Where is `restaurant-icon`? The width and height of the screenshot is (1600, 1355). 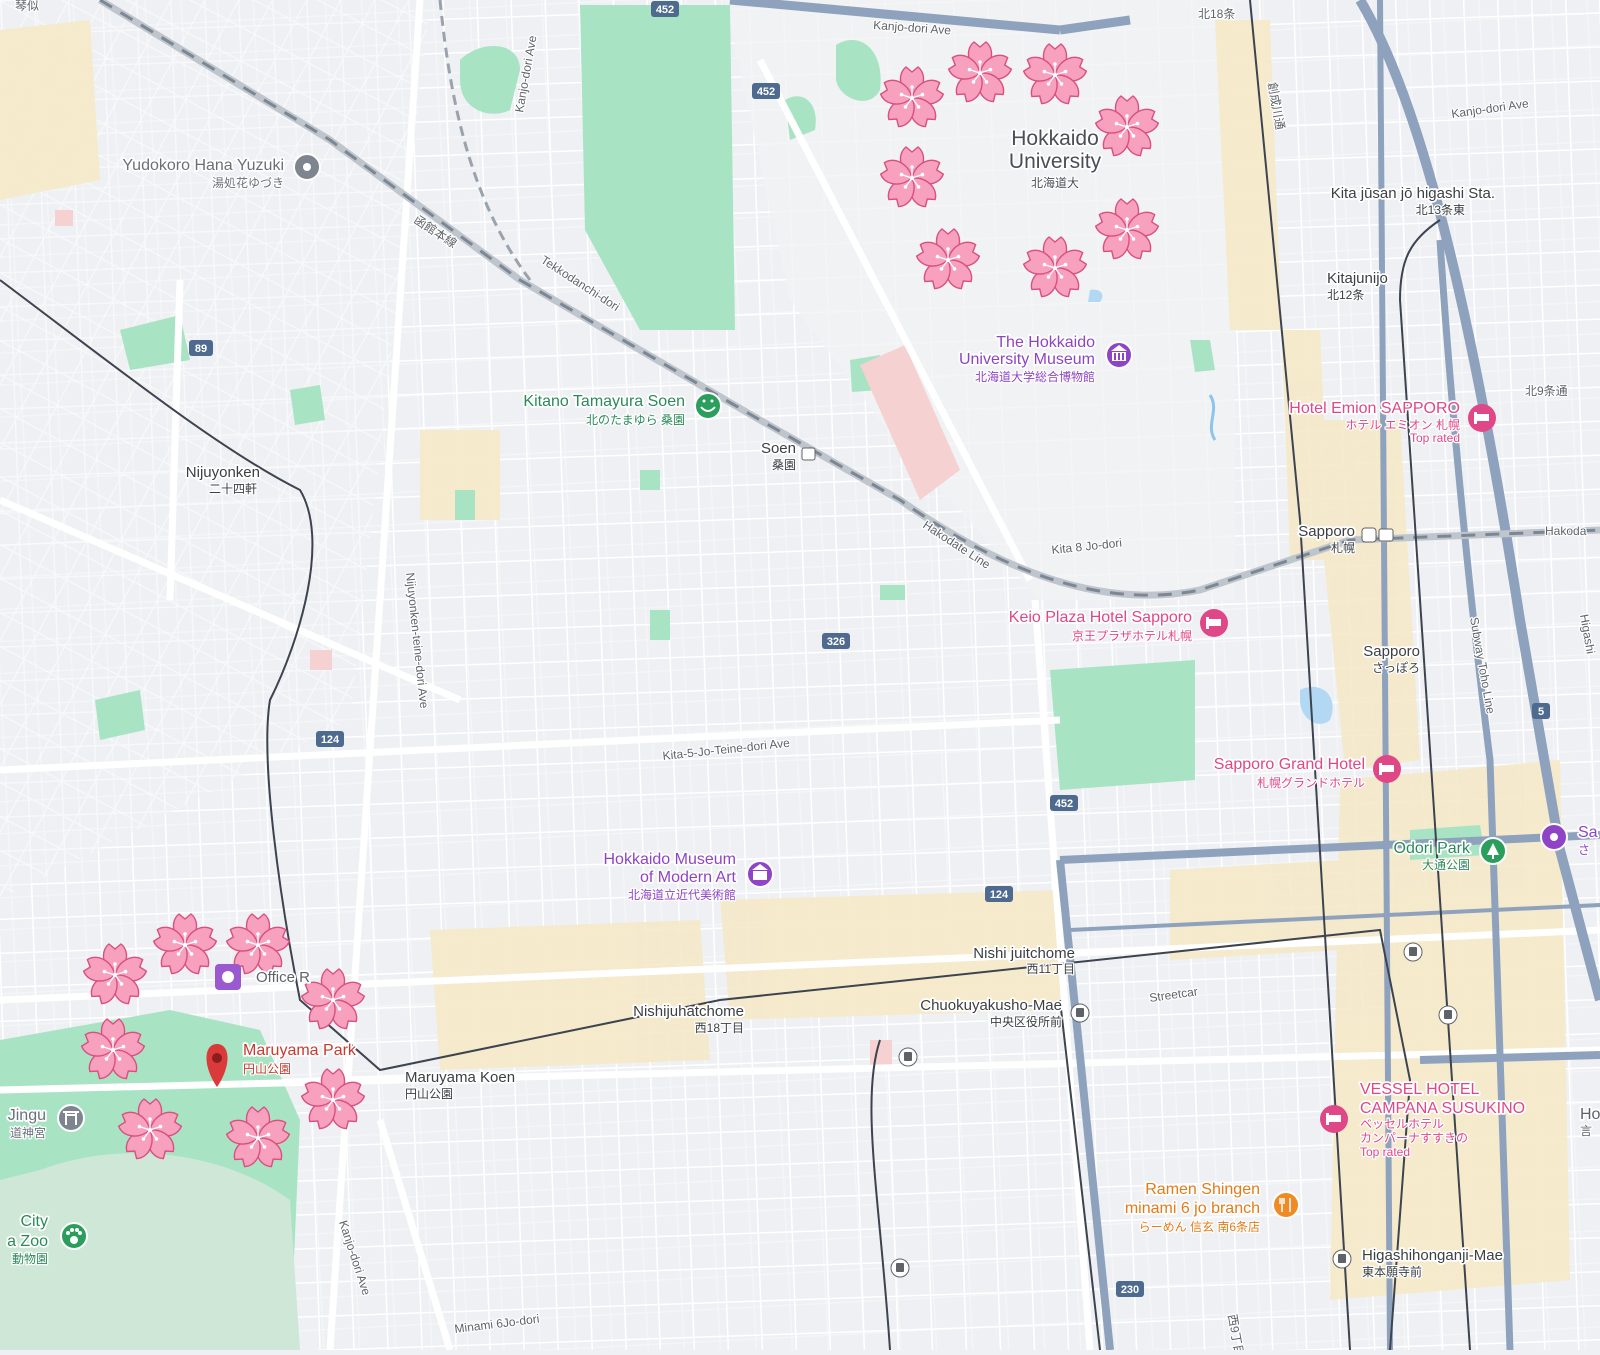
restaurant-icon is located at coordinates (1286, 1205).